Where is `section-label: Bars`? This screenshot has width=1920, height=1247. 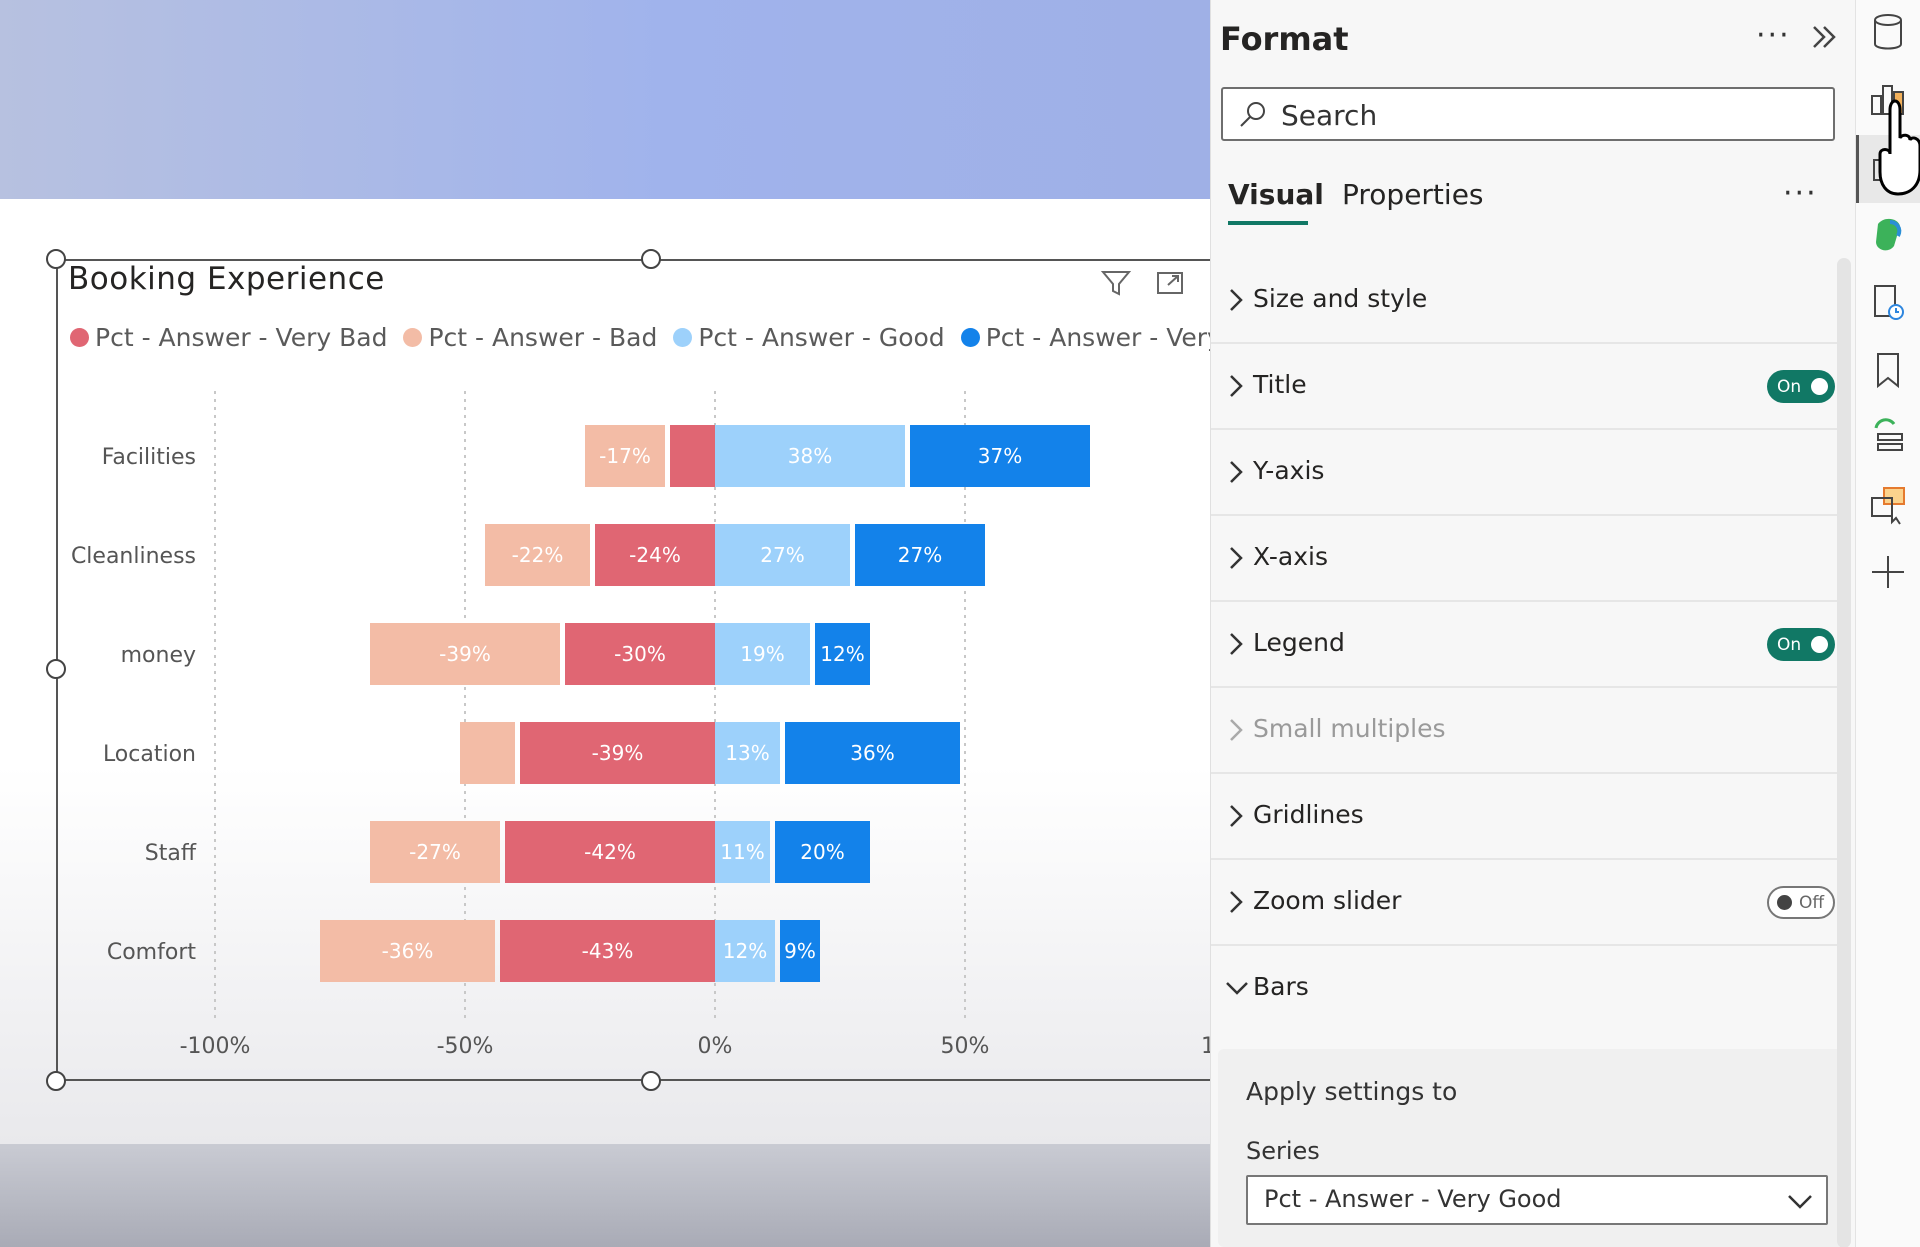 section-label: Bars is located at coordinates (1281, 986).